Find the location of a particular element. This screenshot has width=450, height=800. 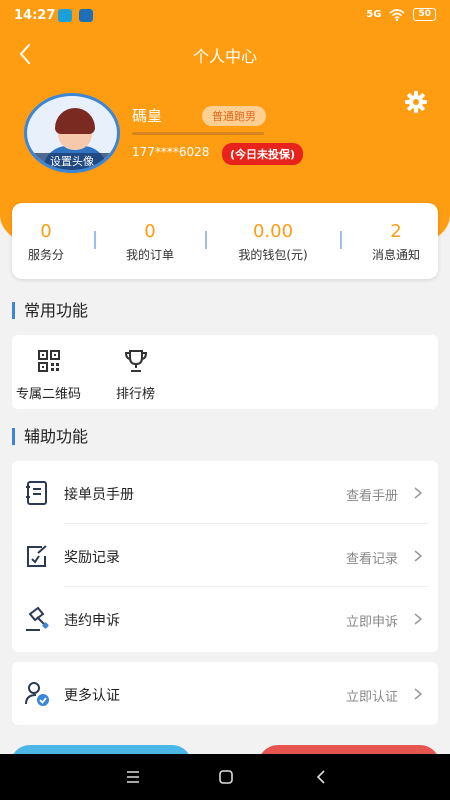

user-verify-icon is located at coordinates (37, 694).